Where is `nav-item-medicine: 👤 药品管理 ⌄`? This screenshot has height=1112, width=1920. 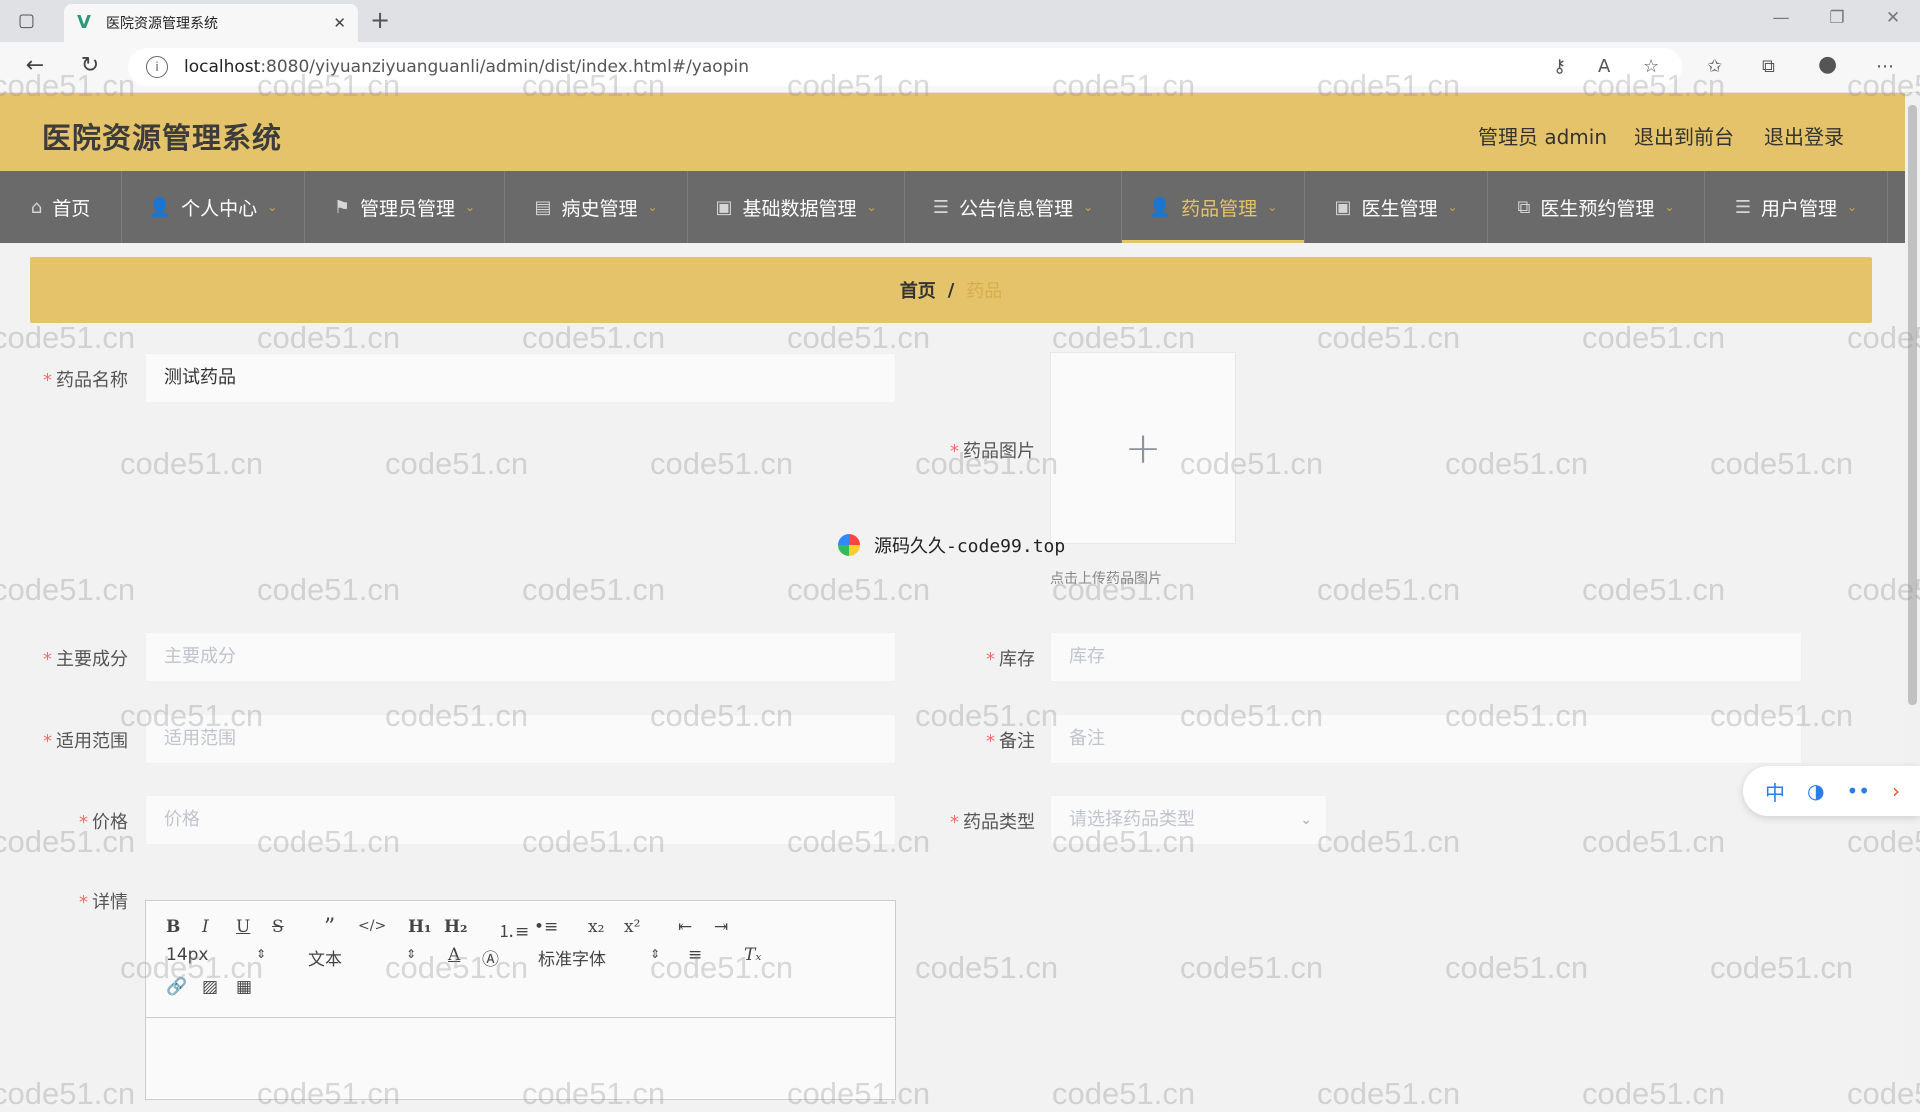
nav-item-medicine: 👤 药品管理 ⌄ is located at coordinates (1213, 207).